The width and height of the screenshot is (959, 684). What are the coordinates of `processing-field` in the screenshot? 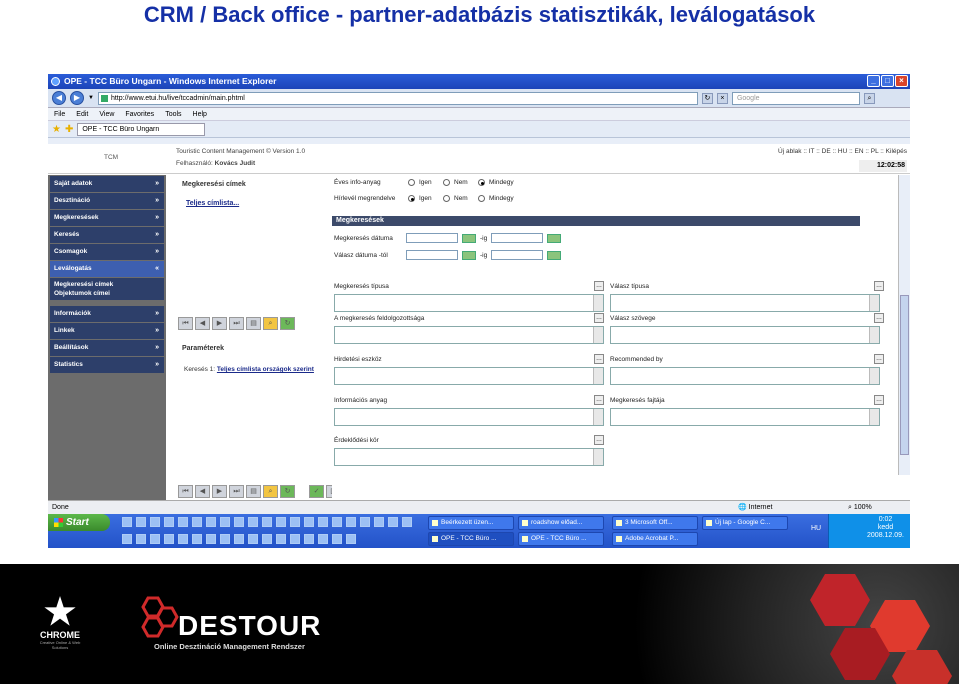 It's located at (469, 335).